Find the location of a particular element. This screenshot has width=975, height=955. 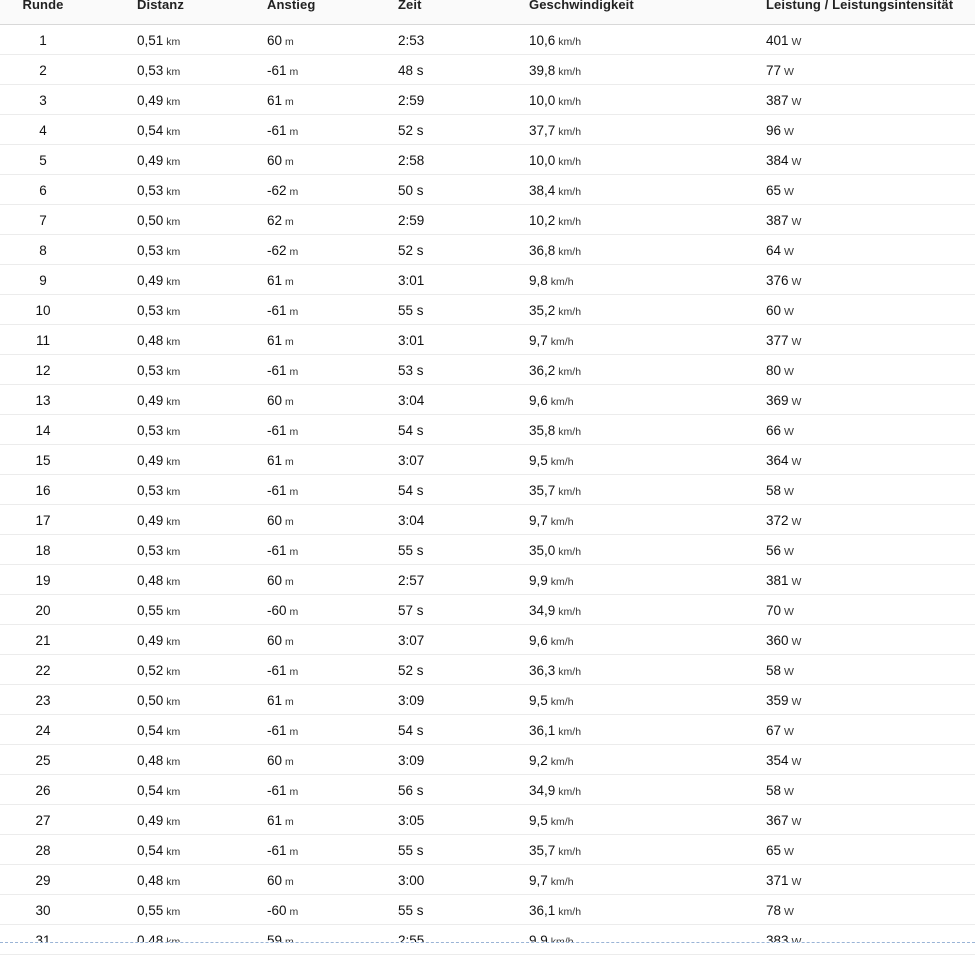

column-header-speed: Geschwindigkeit is located at coordinates (581, 6).